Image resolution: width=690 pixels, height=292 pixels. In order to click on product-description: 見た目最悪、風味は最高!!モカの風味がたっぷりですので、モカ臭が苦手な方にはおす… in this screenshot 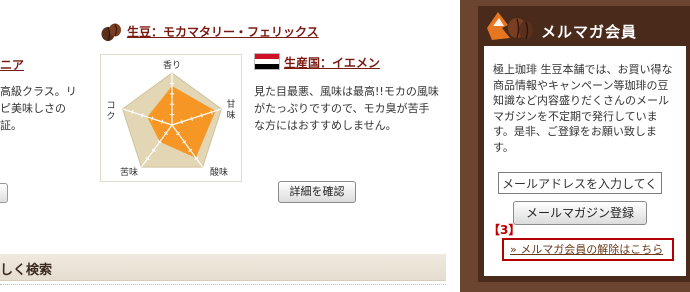, I will do `click(346, 108)`.